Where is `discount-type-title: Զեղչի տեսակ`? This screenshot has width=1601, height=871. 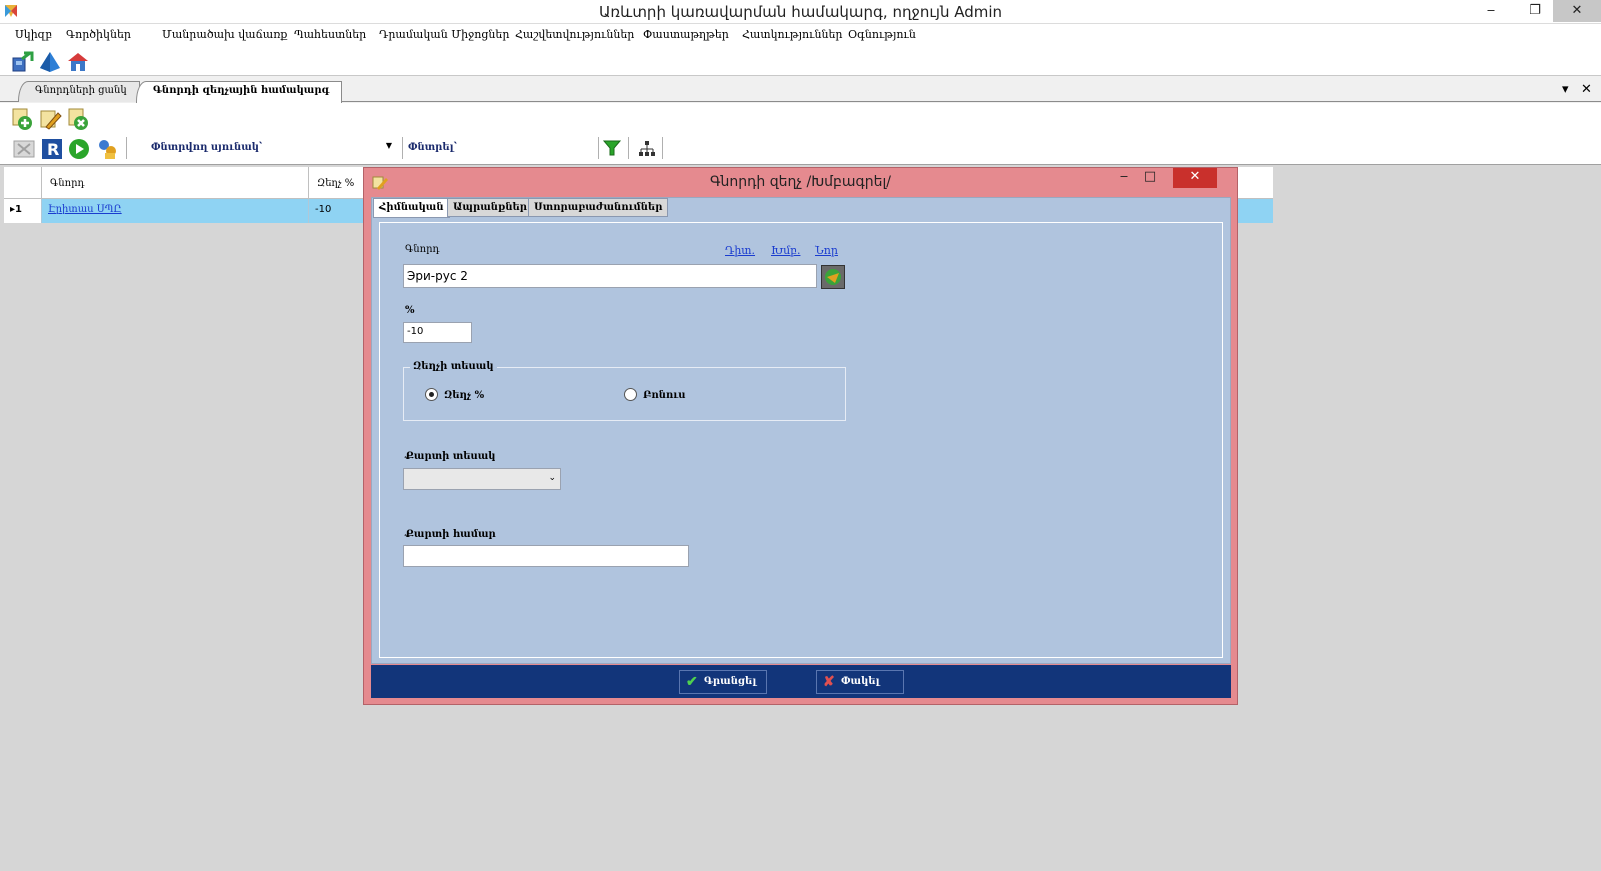 discount-type-title: Զեղչի տեսակ is located at coordinates (453, 366).